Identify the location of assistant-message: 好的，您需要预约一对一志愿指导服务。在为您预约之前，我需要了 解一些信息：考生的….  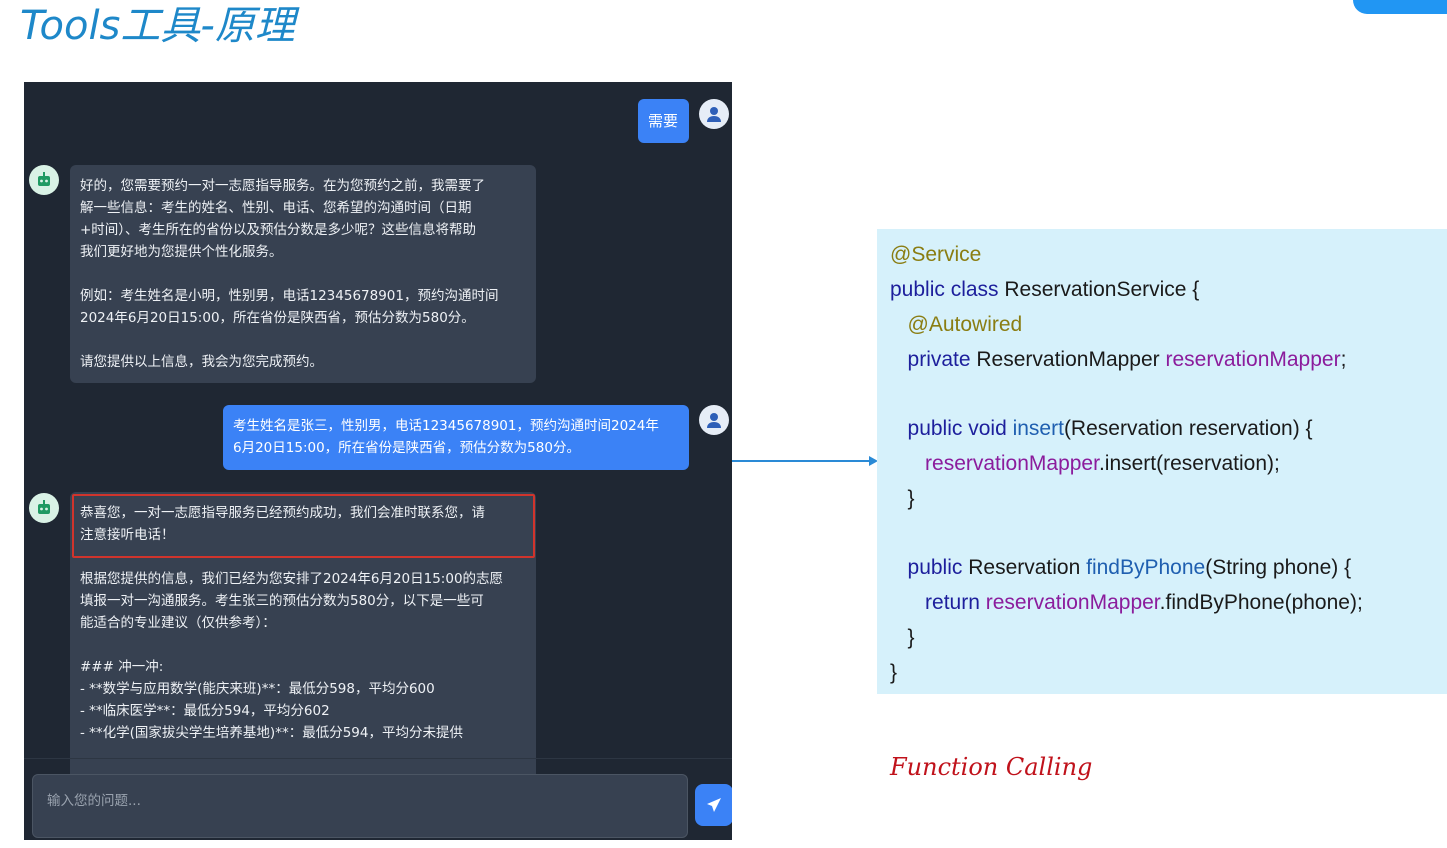
(303, 274).